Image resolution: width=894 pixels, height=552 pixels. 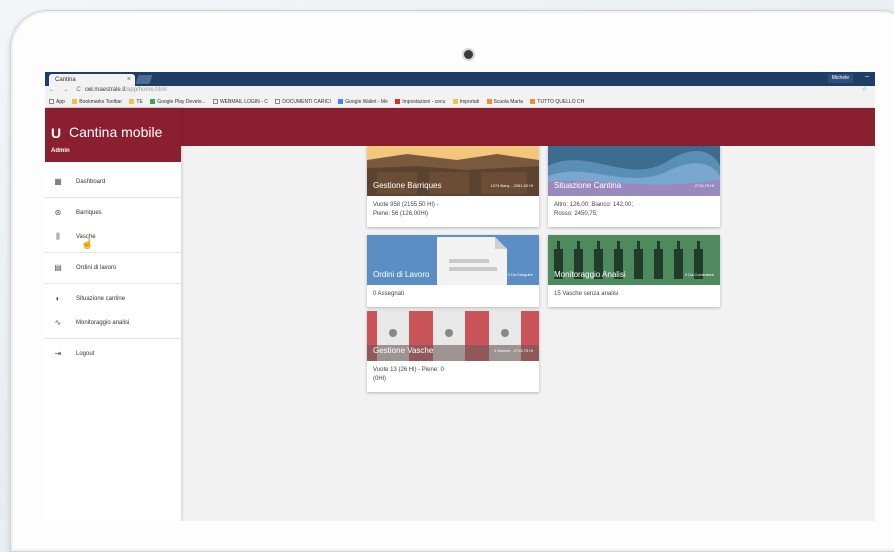 What do you see at coordinates (408, 370) in the screenshot?
I see `card-line: Vuote 13 (26 Hl) - Piene: 0` at bounding box center [408, 370].